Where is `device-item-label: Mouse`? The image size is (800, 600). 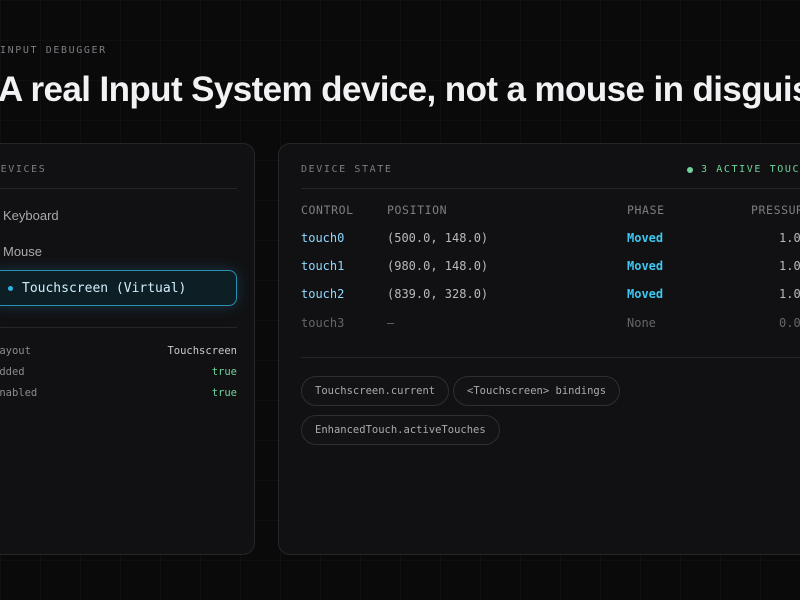
device-item-label: Mouse is located at coordinates (23, 251).